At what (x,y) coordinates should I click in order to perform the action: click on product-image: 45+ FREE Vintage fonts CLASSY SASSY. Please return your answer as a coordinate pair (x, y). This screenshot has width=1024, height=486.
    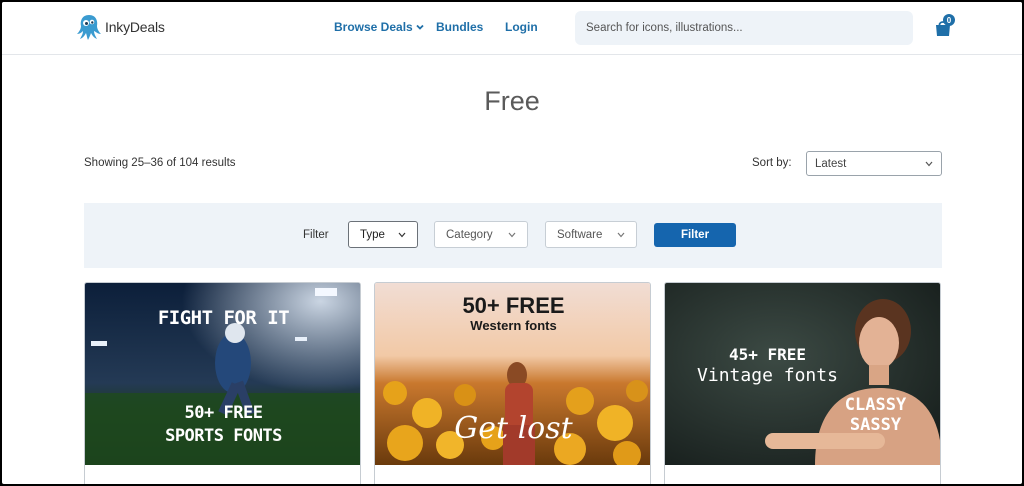
    Looking at the image, I should click on (802, 374).